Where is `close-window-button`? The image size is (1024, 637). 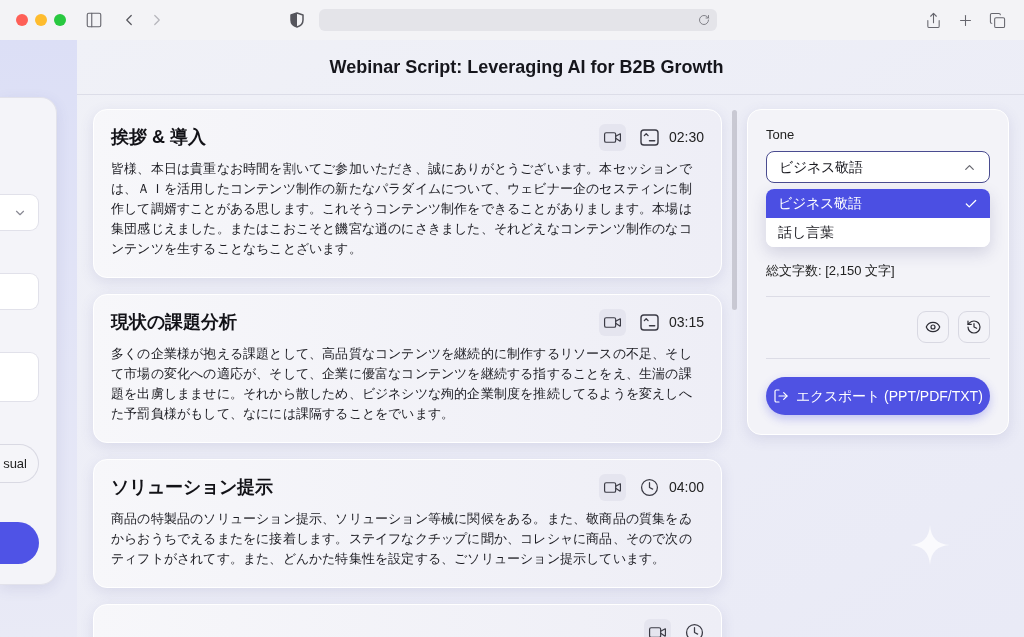
close-window-button is located at coordinates (22, 20).